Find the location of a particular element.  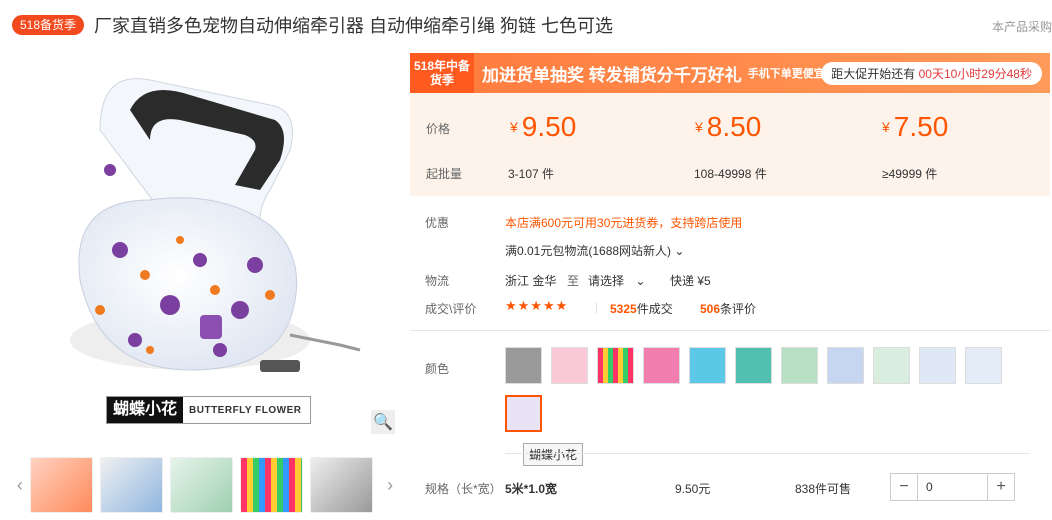

brand-name-en: BUTTERFLY FLOWER is located at coordinates (245, 410).